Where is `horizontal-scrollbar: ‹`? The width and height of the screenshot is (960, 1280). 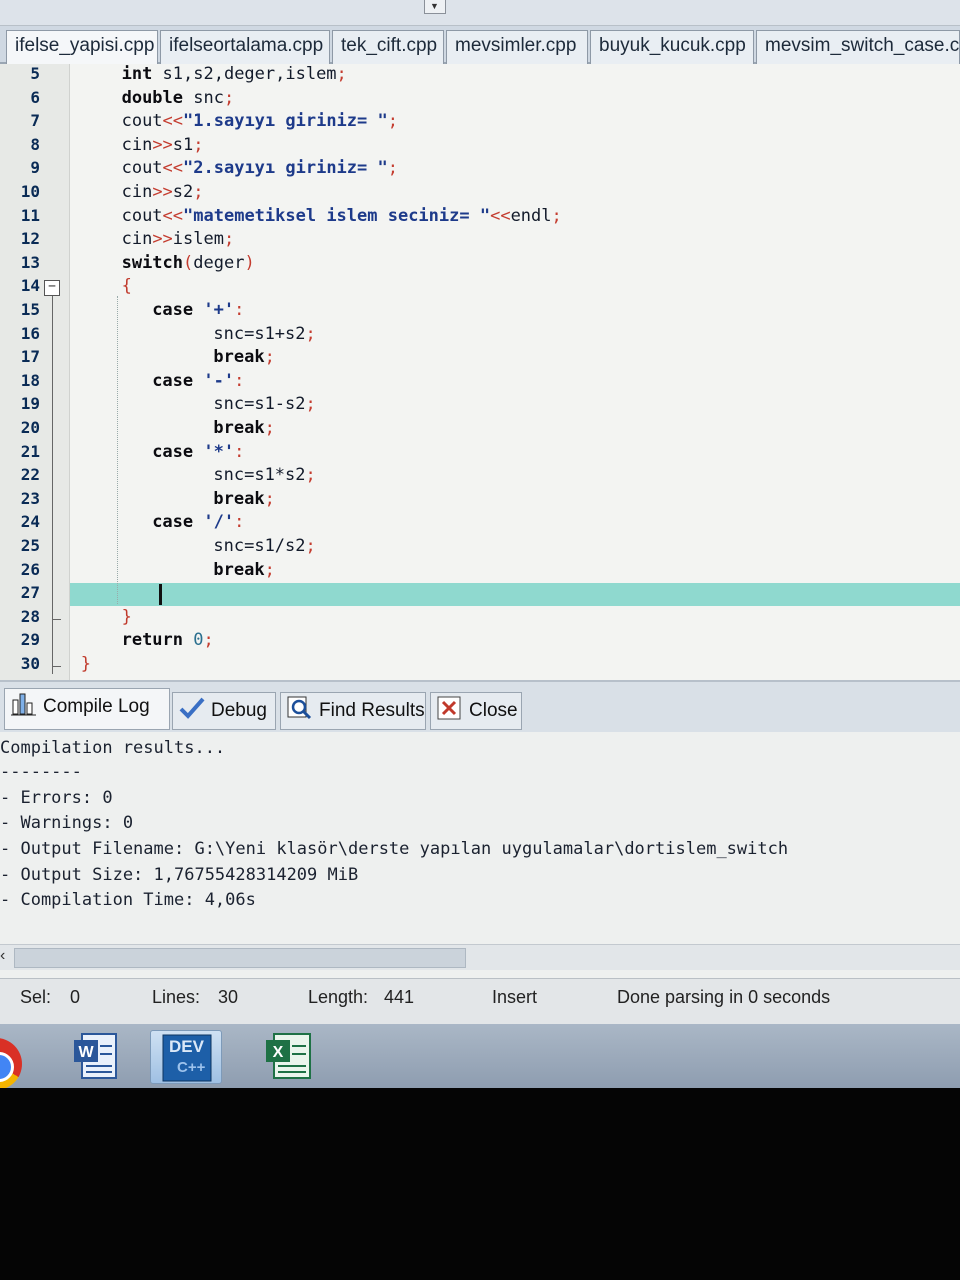 horizontal-scrollbar: ‹ is located at coordinates (480, 957).